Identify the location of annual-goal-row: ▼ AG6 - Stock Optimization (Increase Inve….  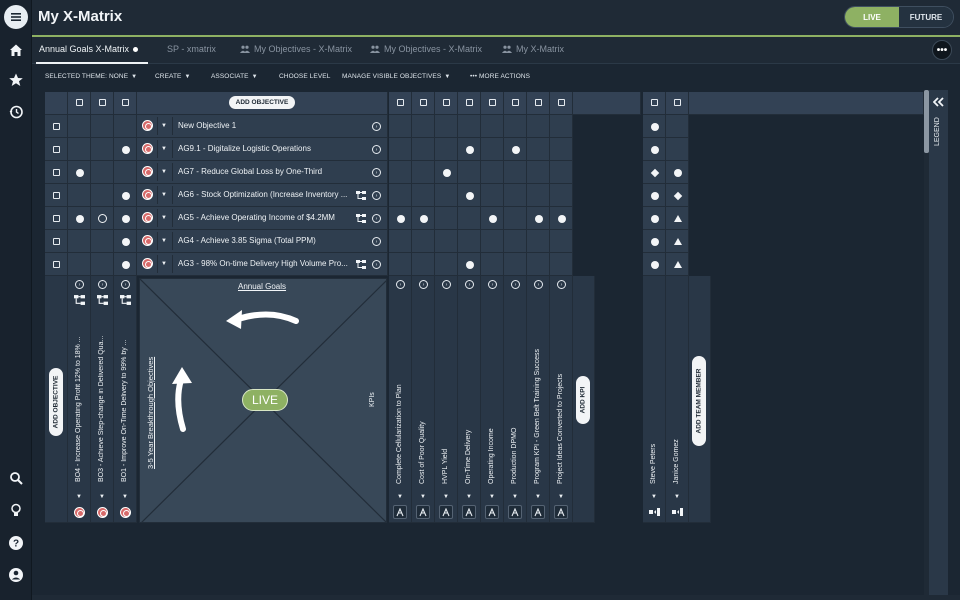
(262, 195).